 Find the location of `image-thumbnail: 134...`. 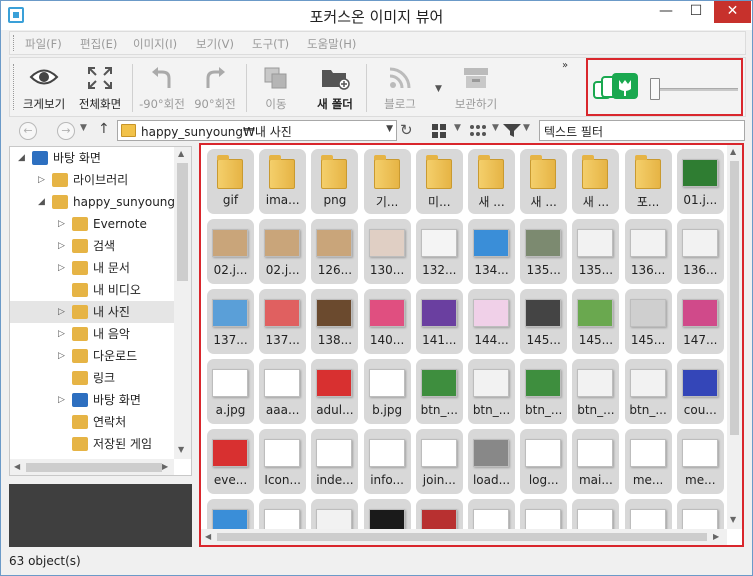

image-thumbnail: 134... is located at coordinates (491, 251).